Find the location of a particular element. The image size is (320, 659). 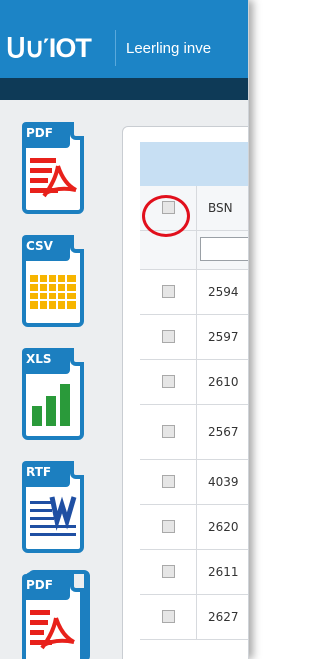

bsn-cell: 2611 is located at coordinates (223, 572).